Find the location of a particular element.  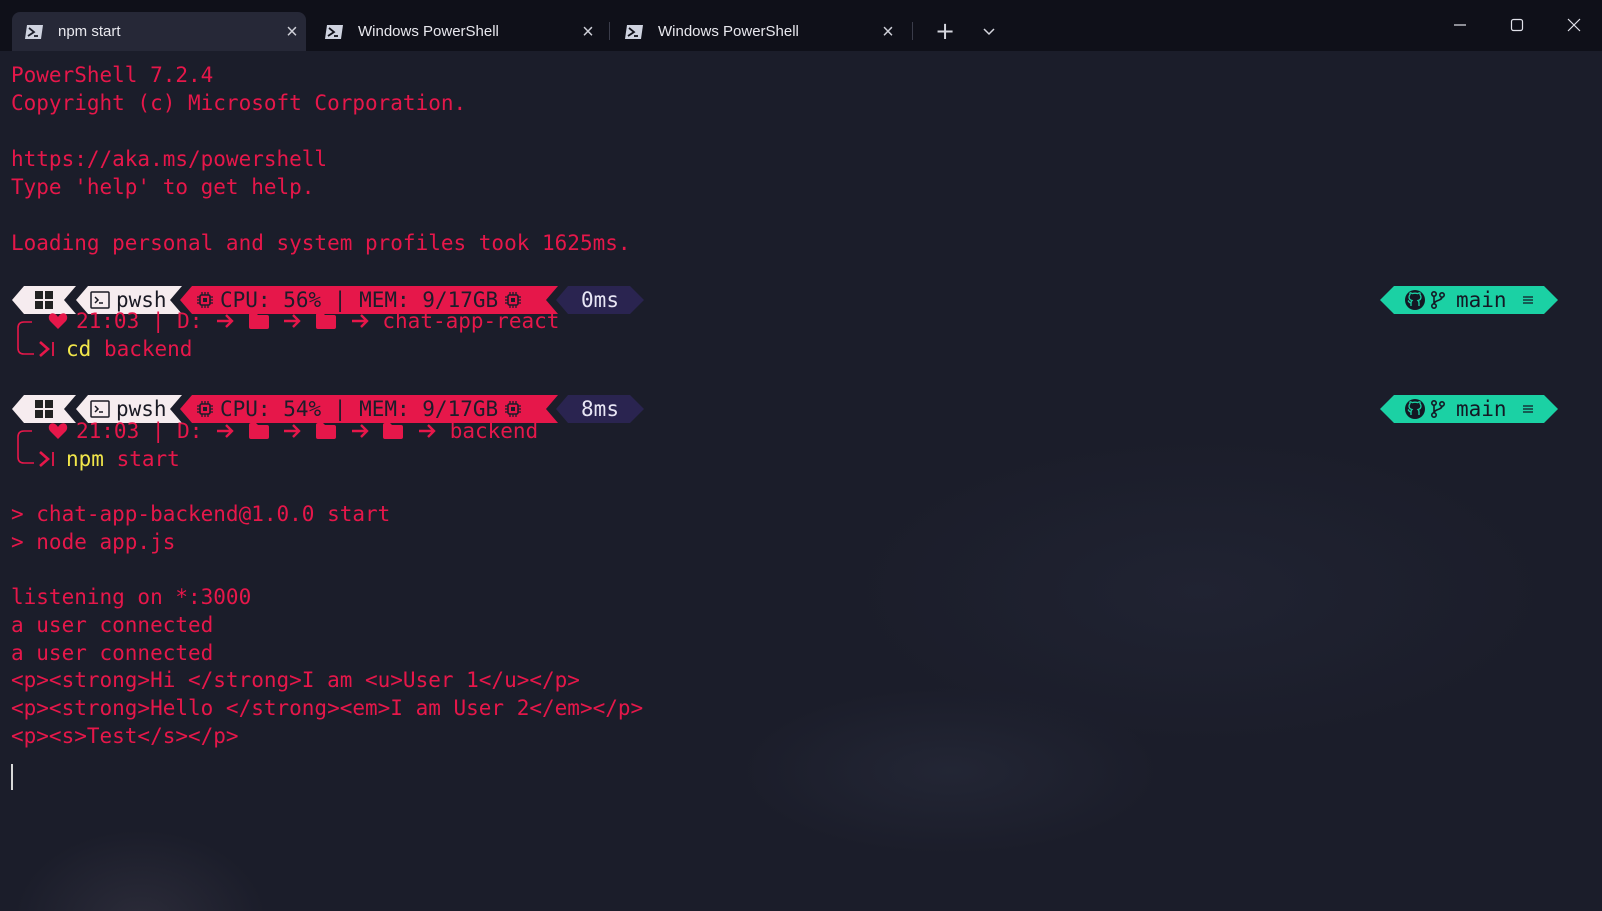

command-args: start is located at coordinates (148, 459).